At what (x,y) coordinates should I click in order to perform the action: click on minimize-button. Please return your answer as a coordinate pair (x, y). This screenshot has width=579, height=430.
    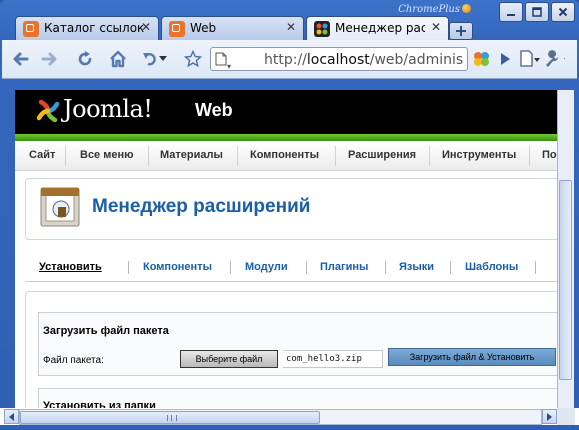
    Looking at the image, I should click on (511, 12).